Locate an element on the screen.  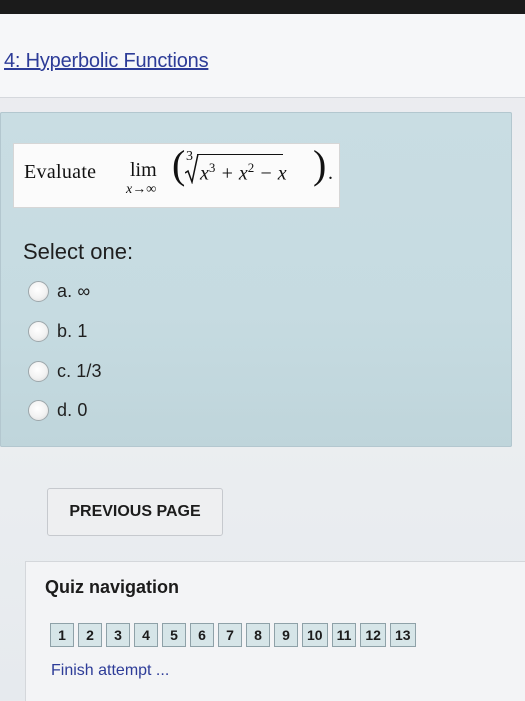
option-a-label: a. ∞ is located at coordinates (74, 290).